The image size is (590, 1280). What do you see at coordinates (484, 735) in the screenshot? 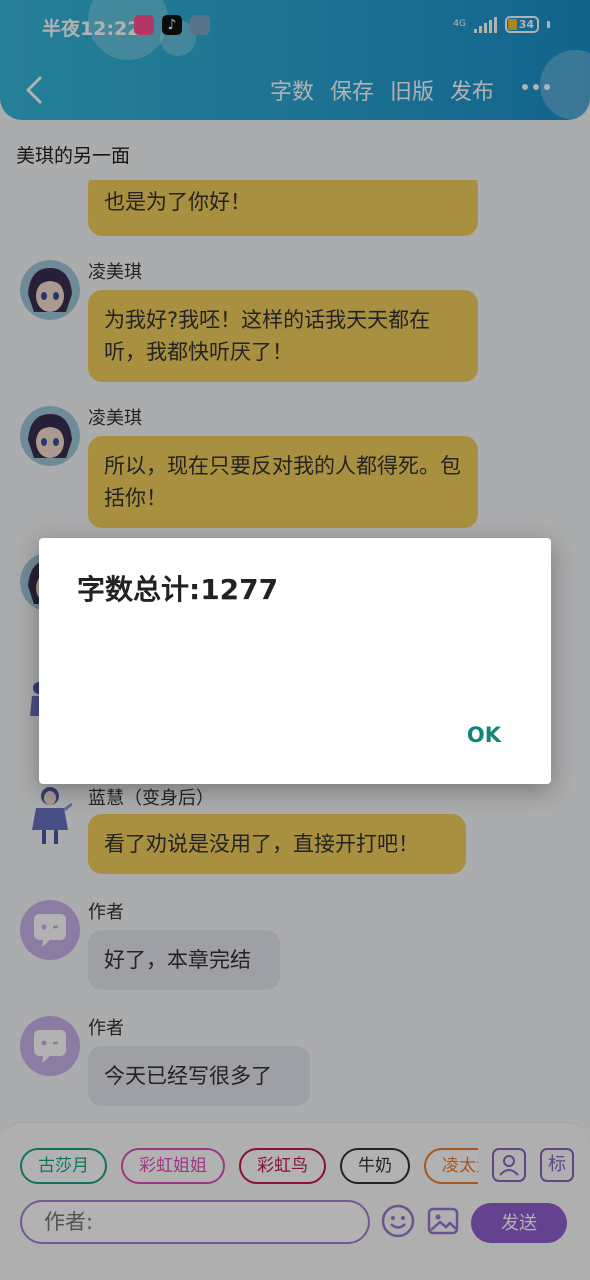
I see `ok-button: OK` at bounding box center [484, 735].